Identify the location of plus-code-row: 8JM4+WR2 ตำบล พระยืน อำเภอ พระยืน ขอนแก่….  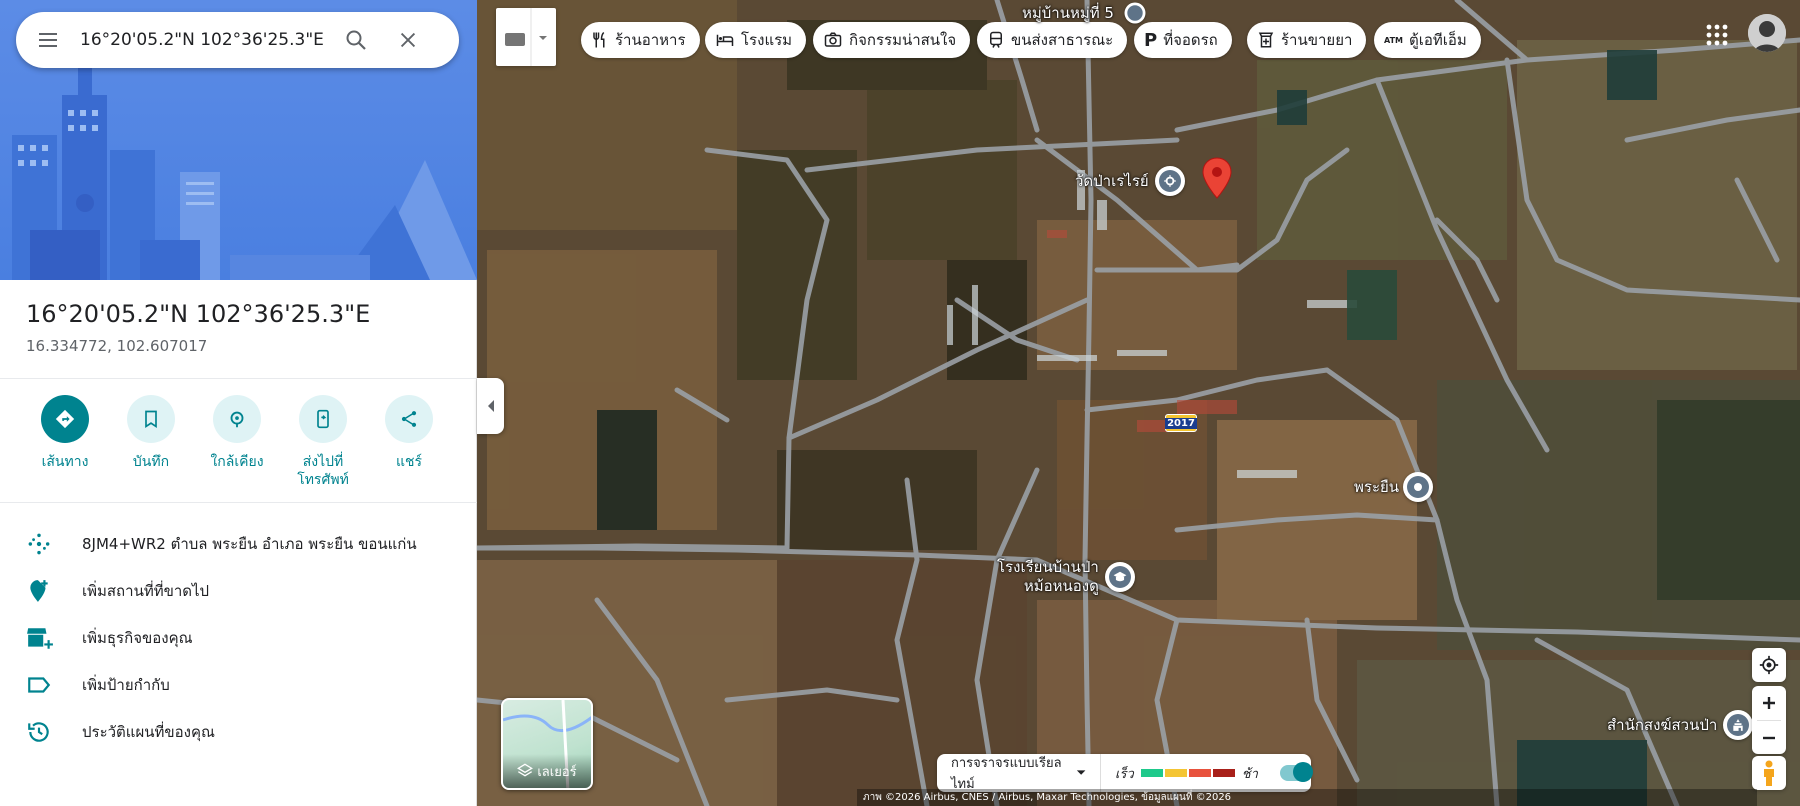
(238, 543).